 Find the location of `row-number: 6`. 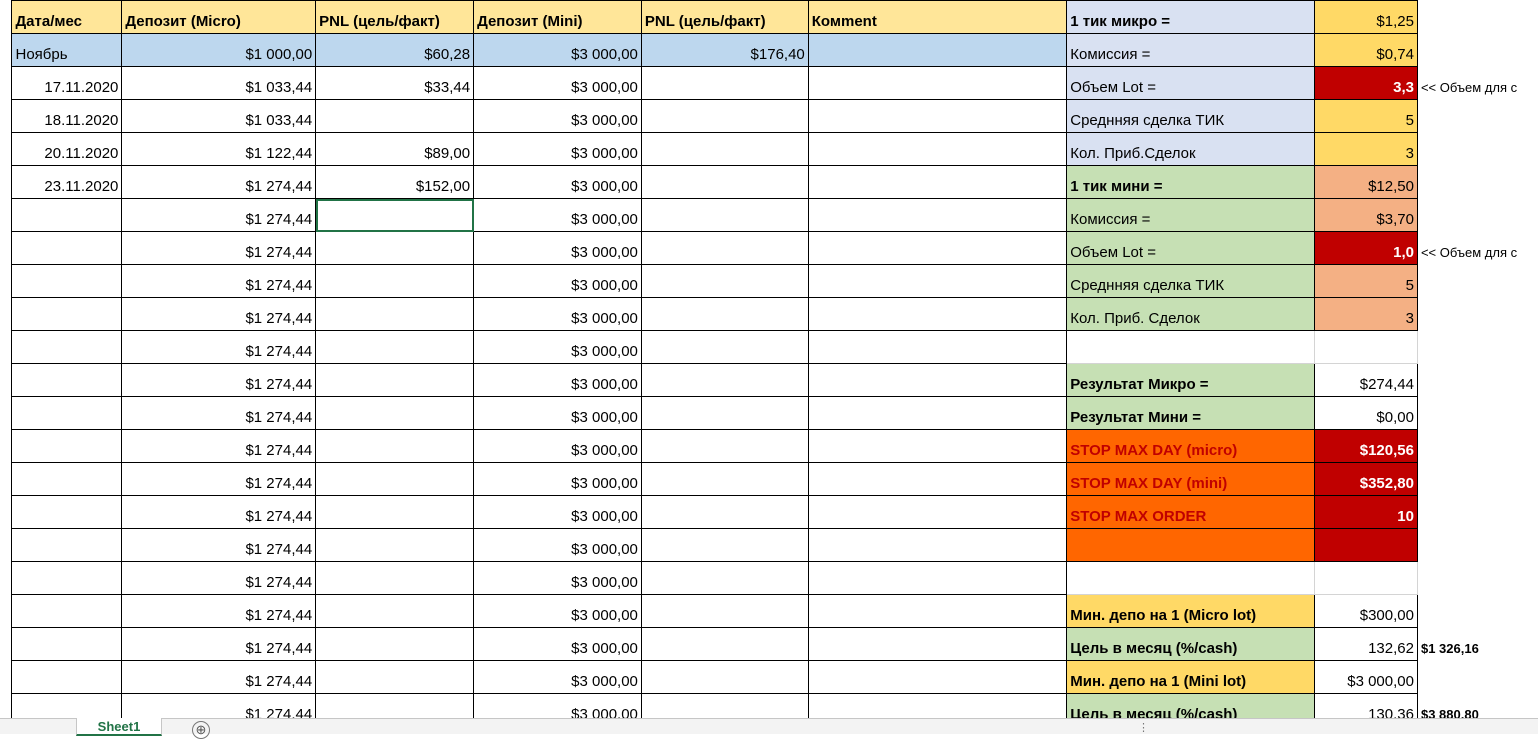

row-number: 6 is located at coordinates (6, 512).